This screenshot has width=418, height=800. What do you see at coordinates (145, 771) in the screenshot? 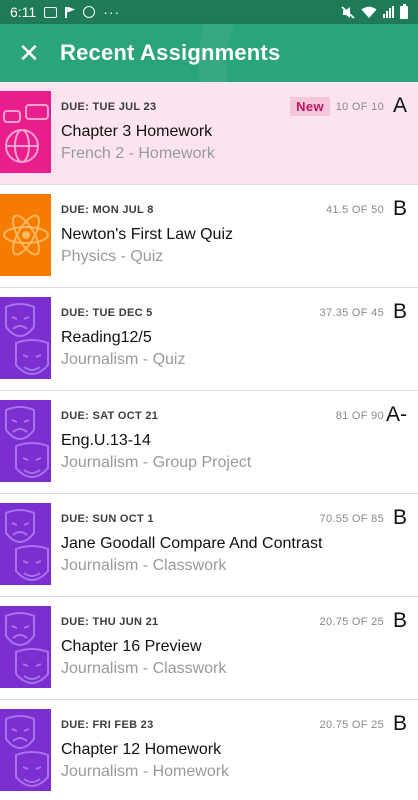
I see `assignment-subtitle: Journalism - Homework` at bounding box center [145, 771].